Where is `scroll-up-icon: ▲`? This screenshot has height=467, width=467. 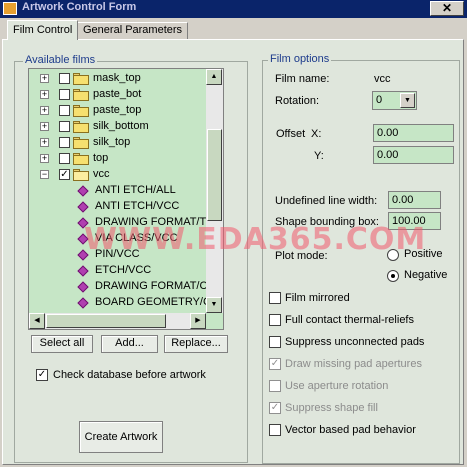
scroll-up-icon: ▲ is located at coordinates (214, 77).